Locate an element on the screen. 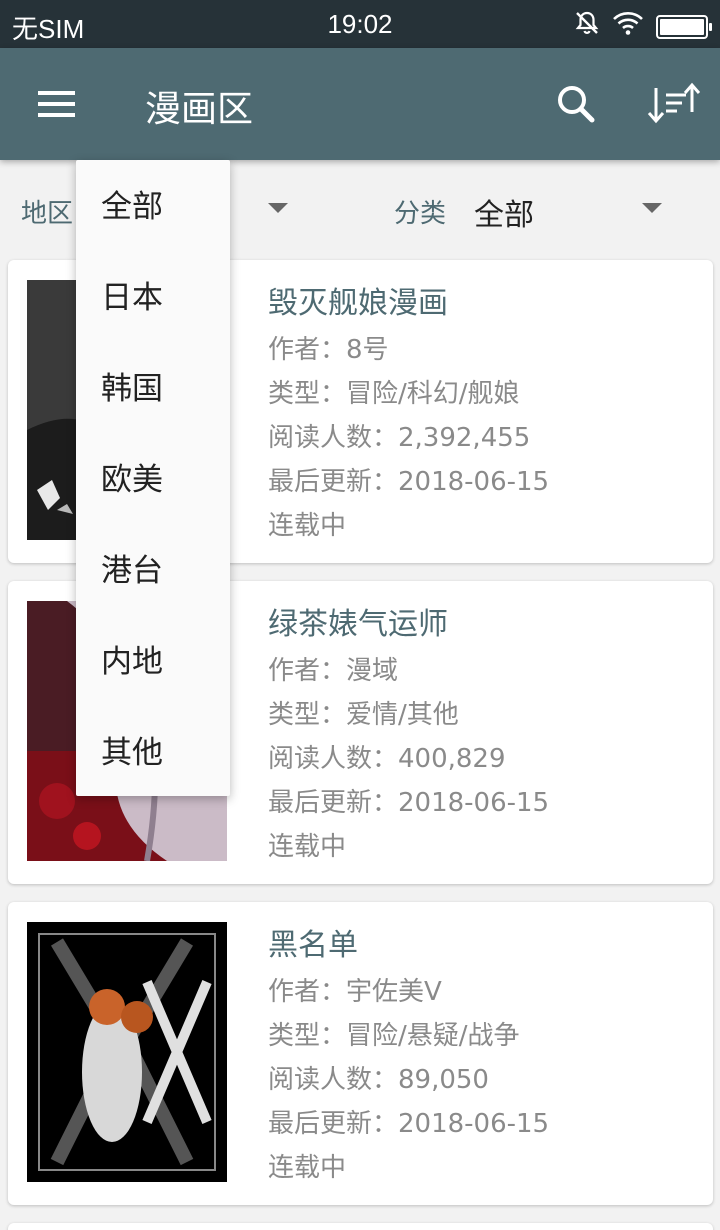  comic-title: 绿茶婊气运师 is located at coordinates (408, 627).